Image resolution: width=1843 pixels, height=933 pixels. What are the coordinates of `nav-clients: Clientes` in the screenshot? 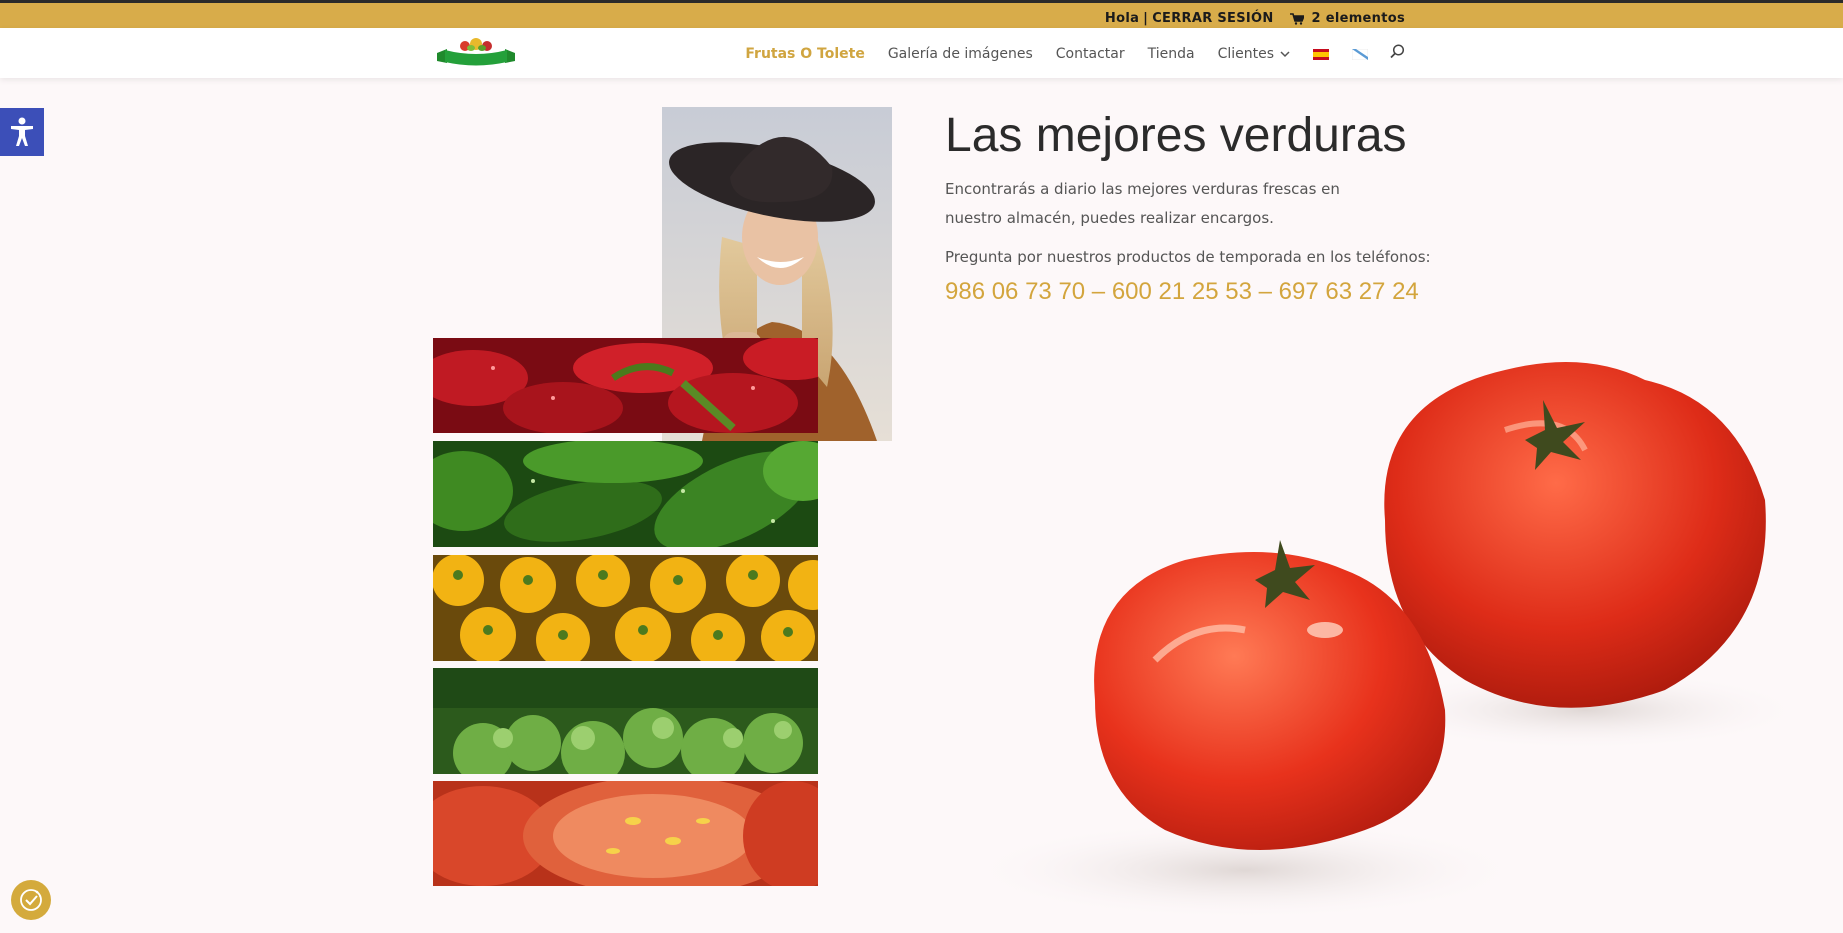 It's located at (1254, 54).